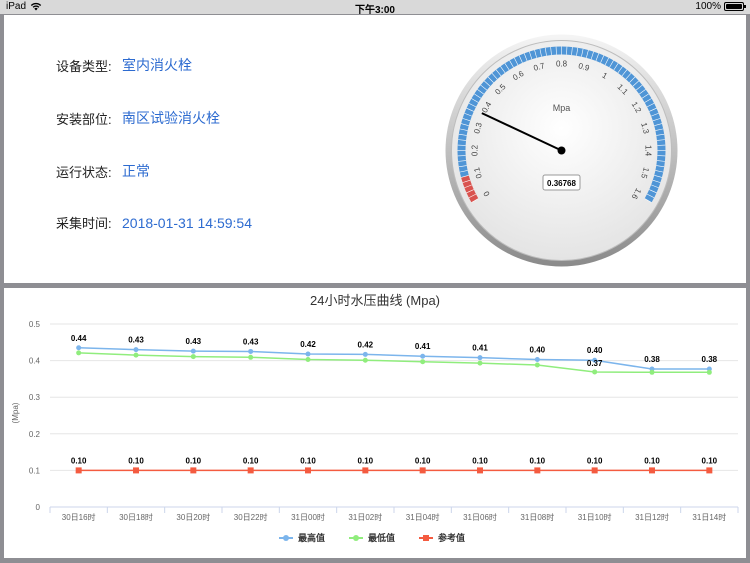  I want to click on legend-label: 参考值, so click(451, 537).